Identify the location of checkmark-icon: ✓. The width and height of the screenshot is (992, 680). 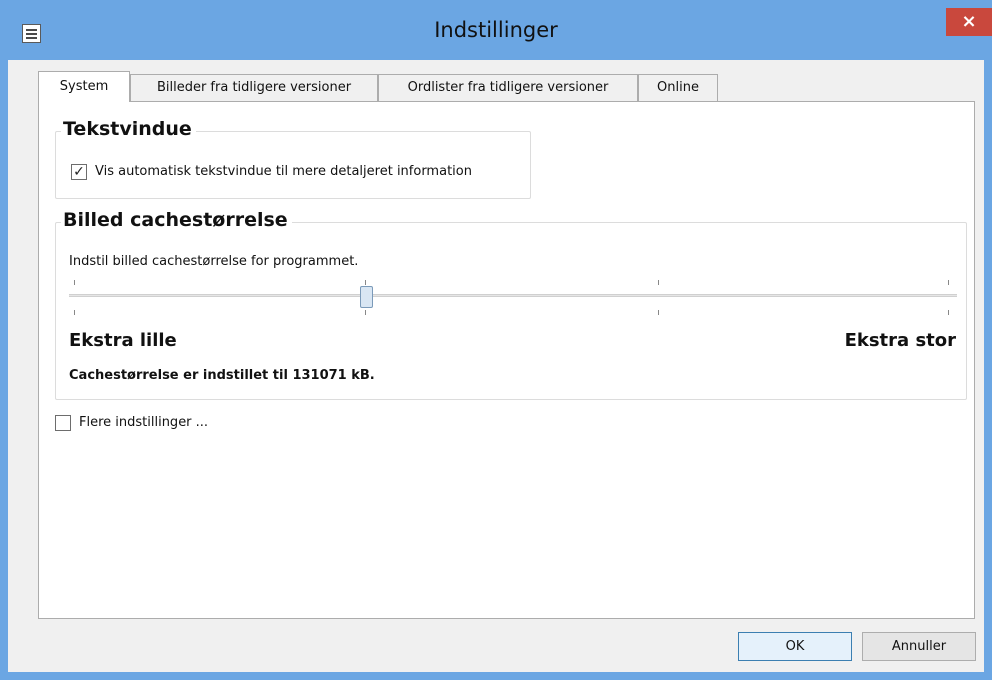
(79, 172).